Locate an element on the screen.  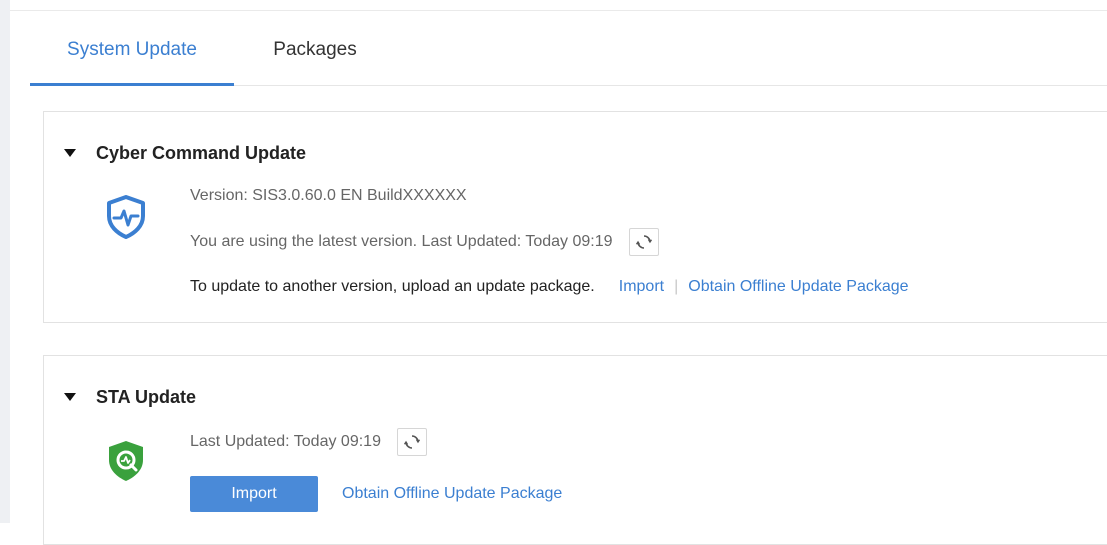
cyber-command-update-header: Cyber Command Update is located at coordinates (185, 153).